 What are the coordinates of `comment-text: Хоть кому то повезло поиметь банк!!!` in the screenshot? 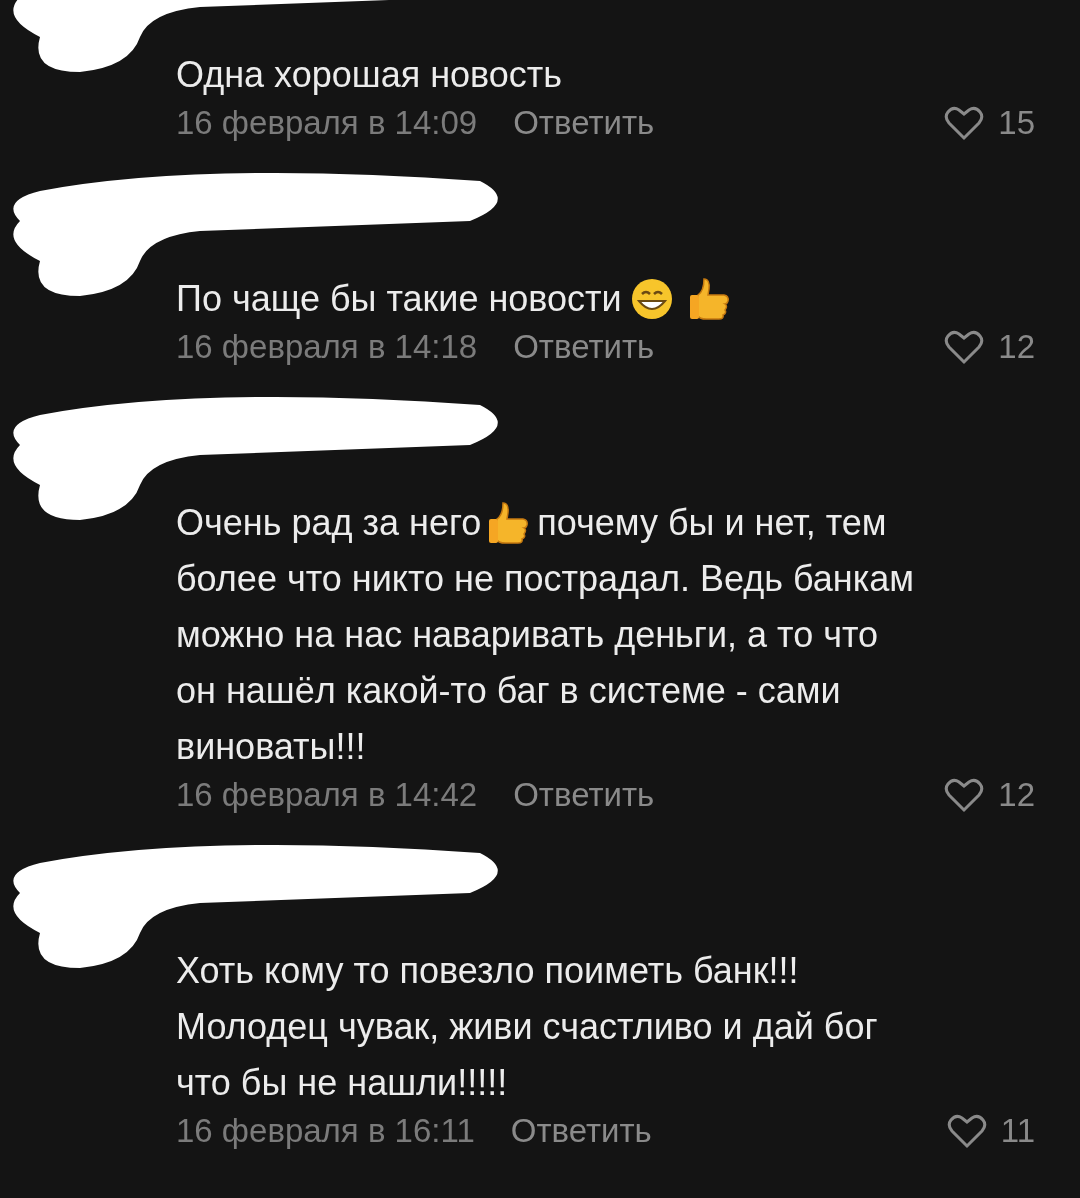 It's located at (487, 970).